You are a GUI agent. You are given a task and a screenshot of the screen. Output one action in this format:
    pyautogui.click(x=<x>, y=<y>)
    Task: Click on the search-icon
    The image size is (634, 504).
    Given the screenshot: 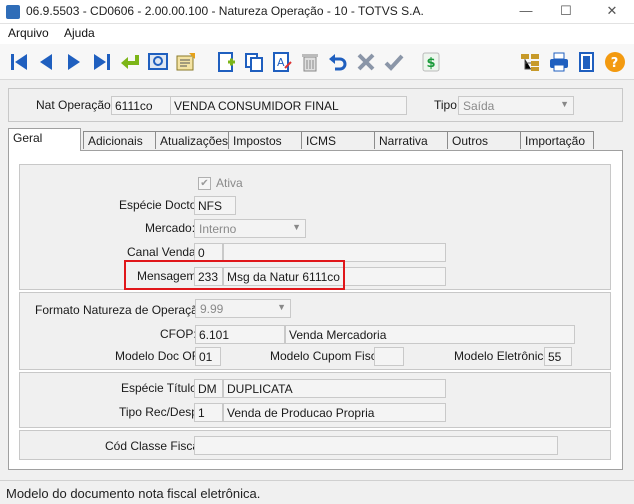 What is the action you would take?
    pyautogui.click(x=158, y=61)
    